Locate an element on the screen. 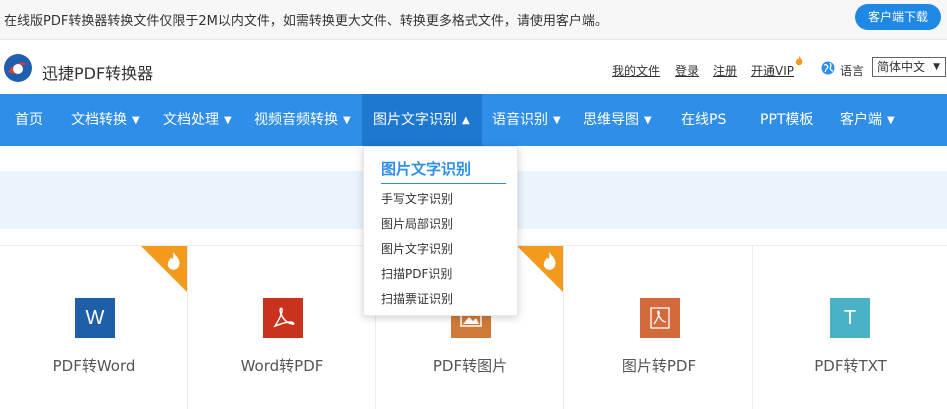  card-image-to-pdf: 图片转PDF is located at coordinates (659, 327).